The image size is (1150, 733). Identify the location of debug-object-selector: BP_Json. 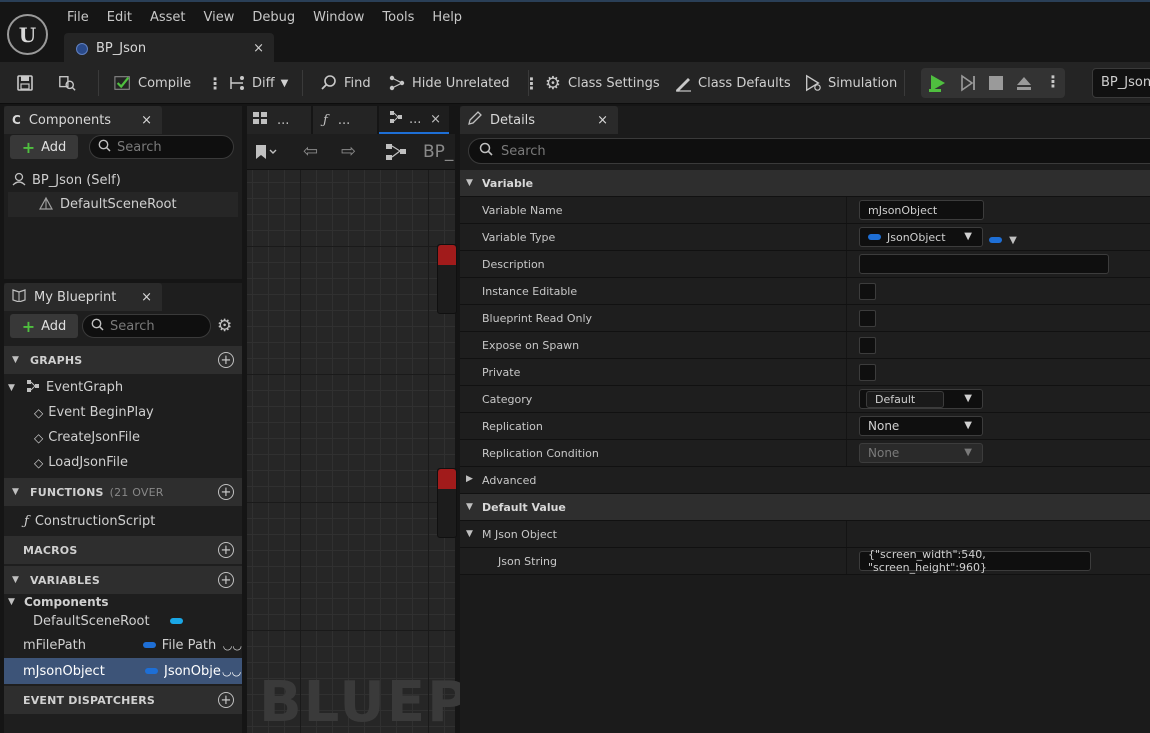
(1121, 83).